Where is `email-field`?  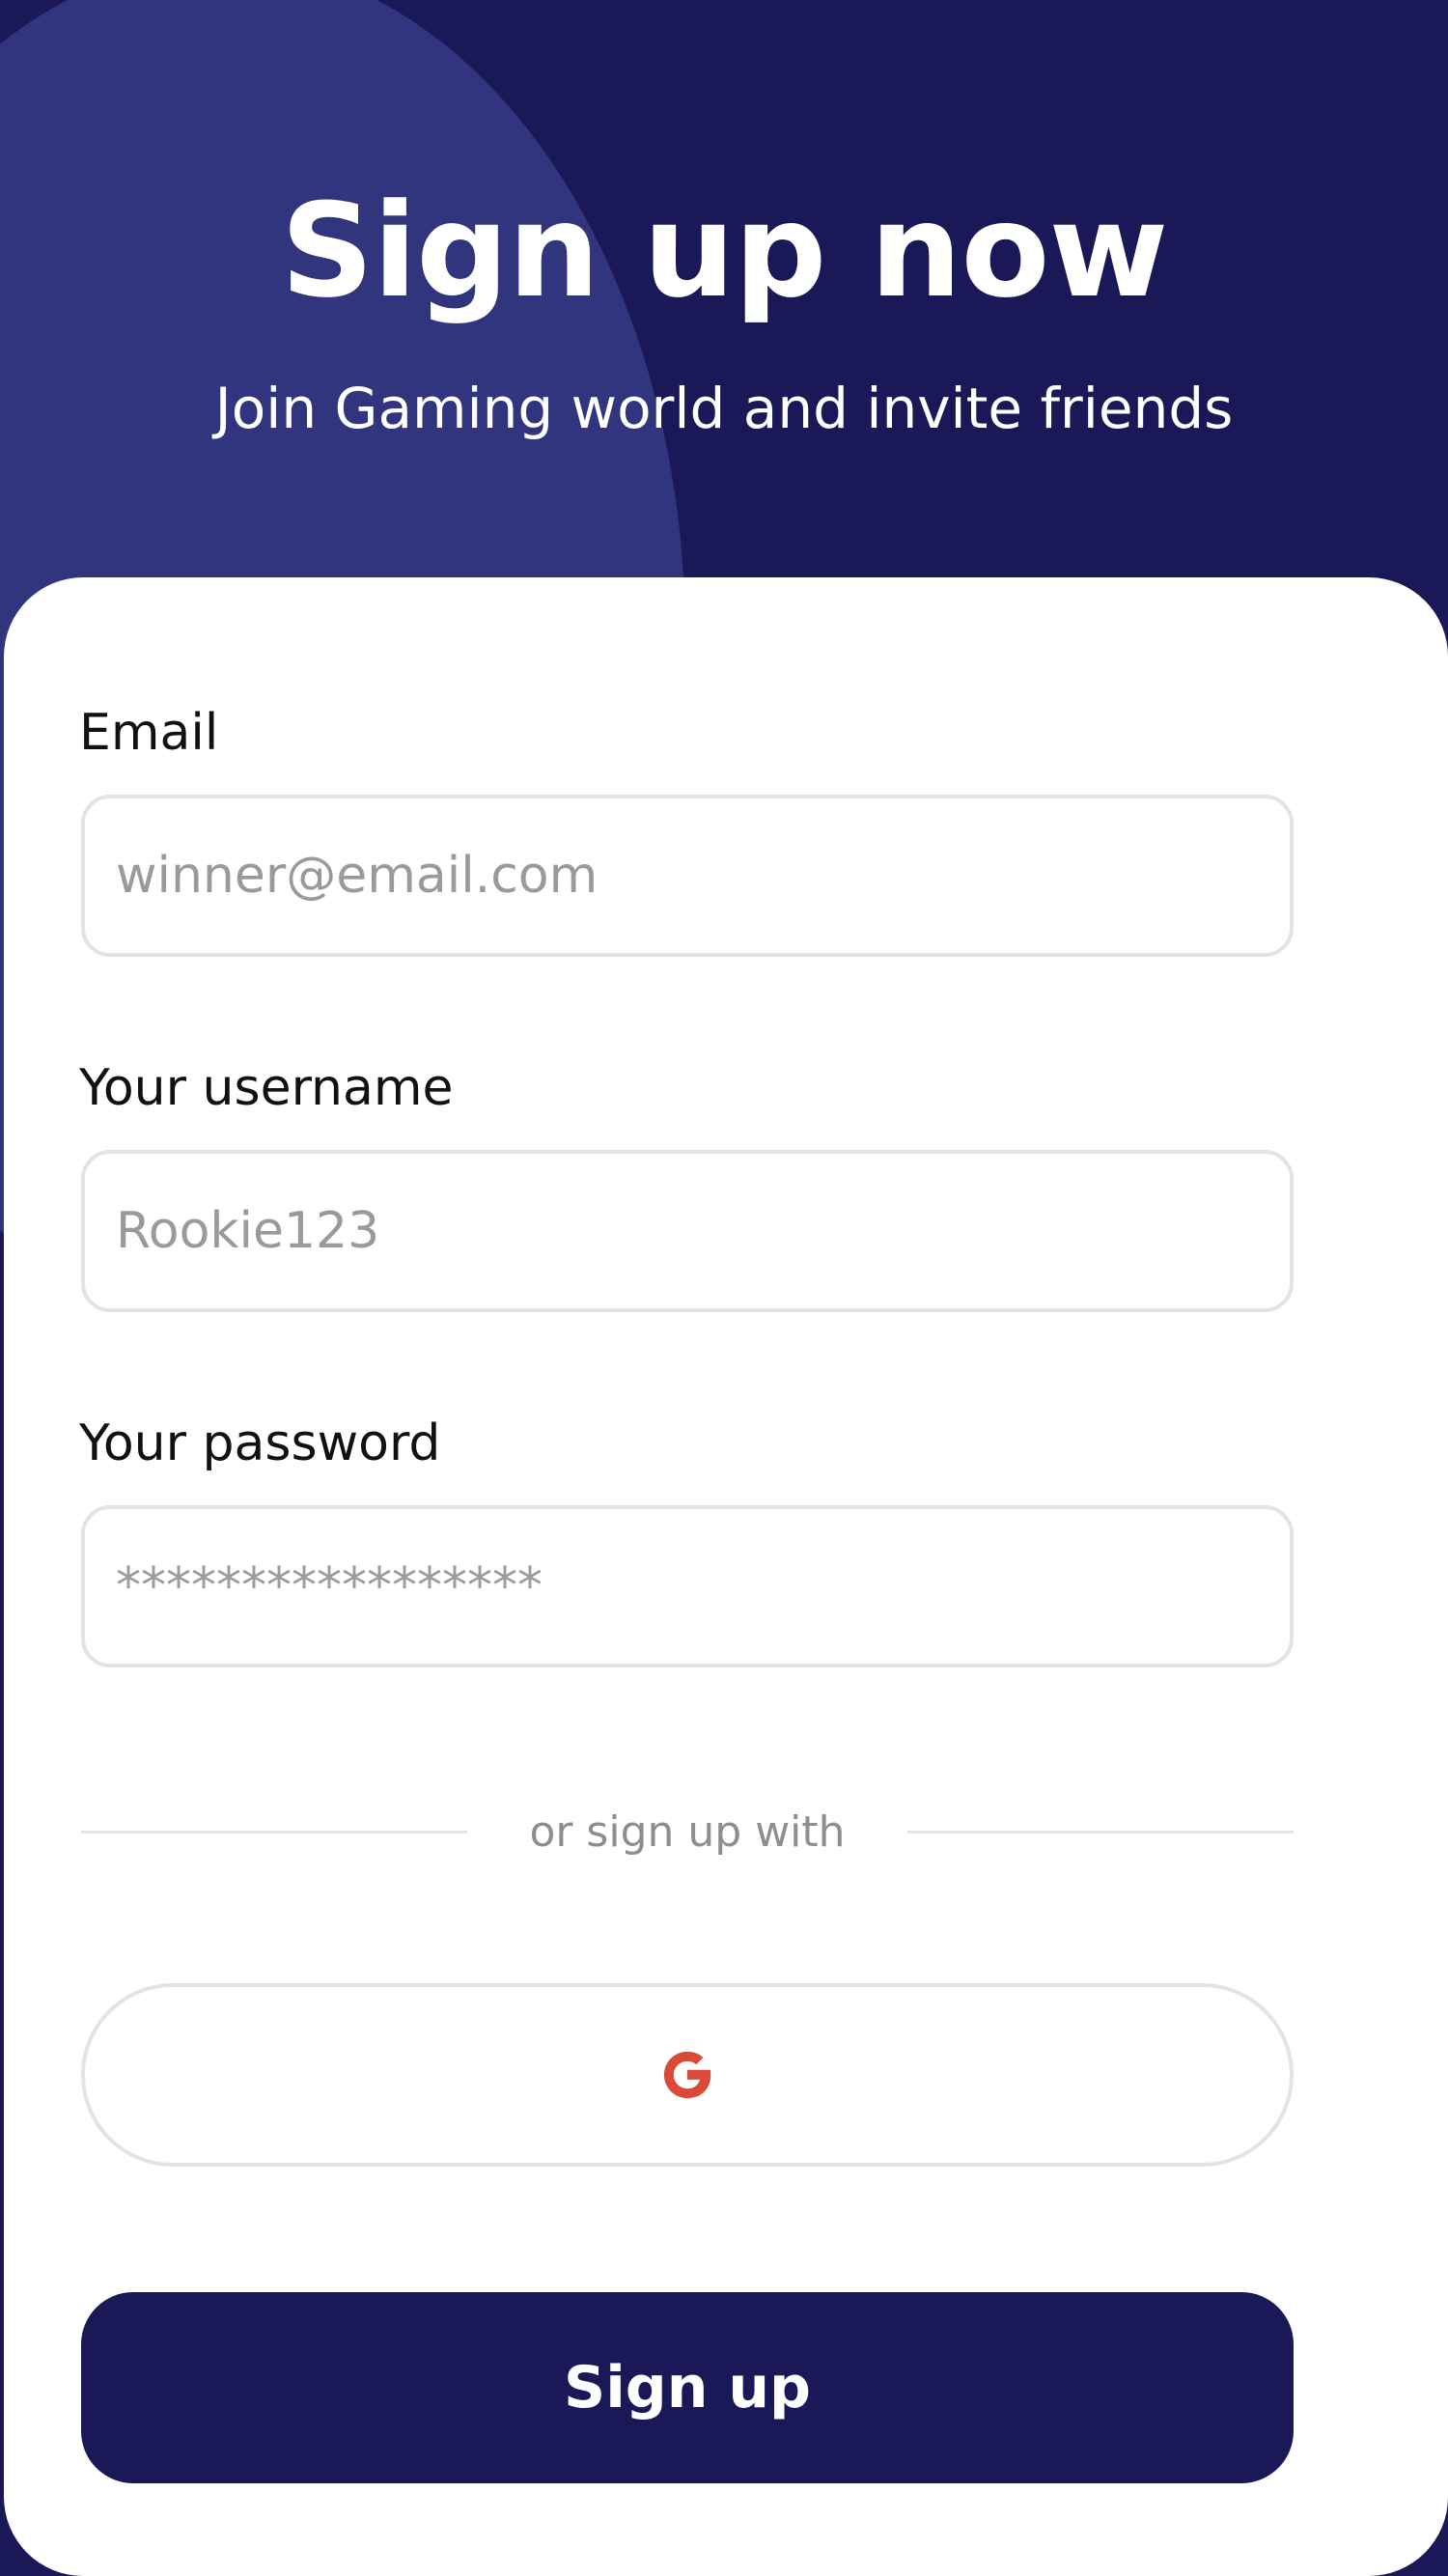
email-field is located at coordinates (687, 876).